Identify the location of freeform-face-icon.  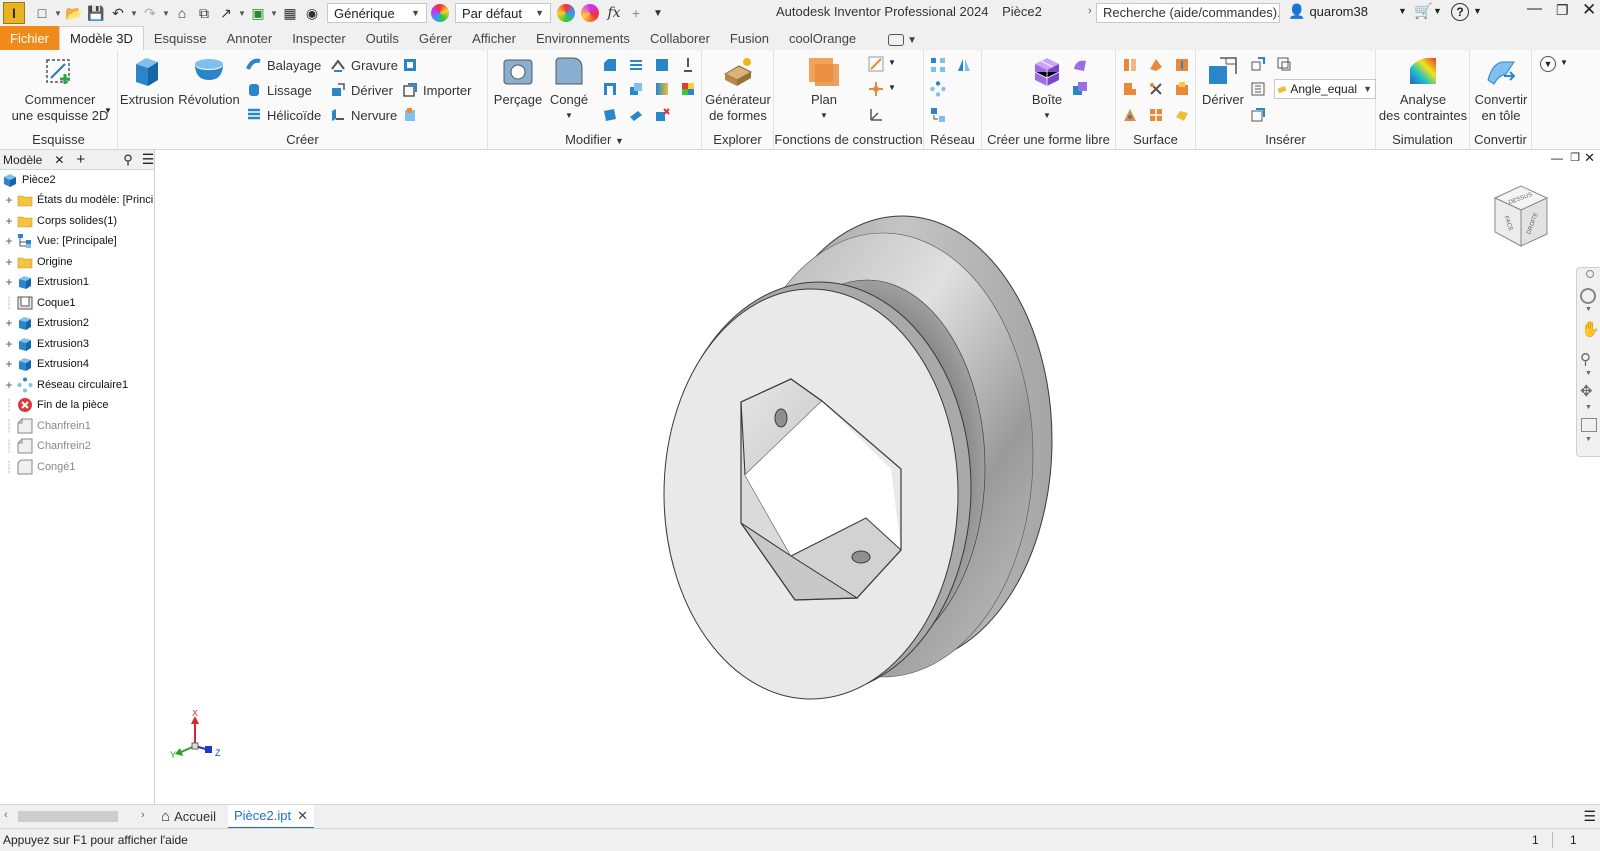
(1080, 65).